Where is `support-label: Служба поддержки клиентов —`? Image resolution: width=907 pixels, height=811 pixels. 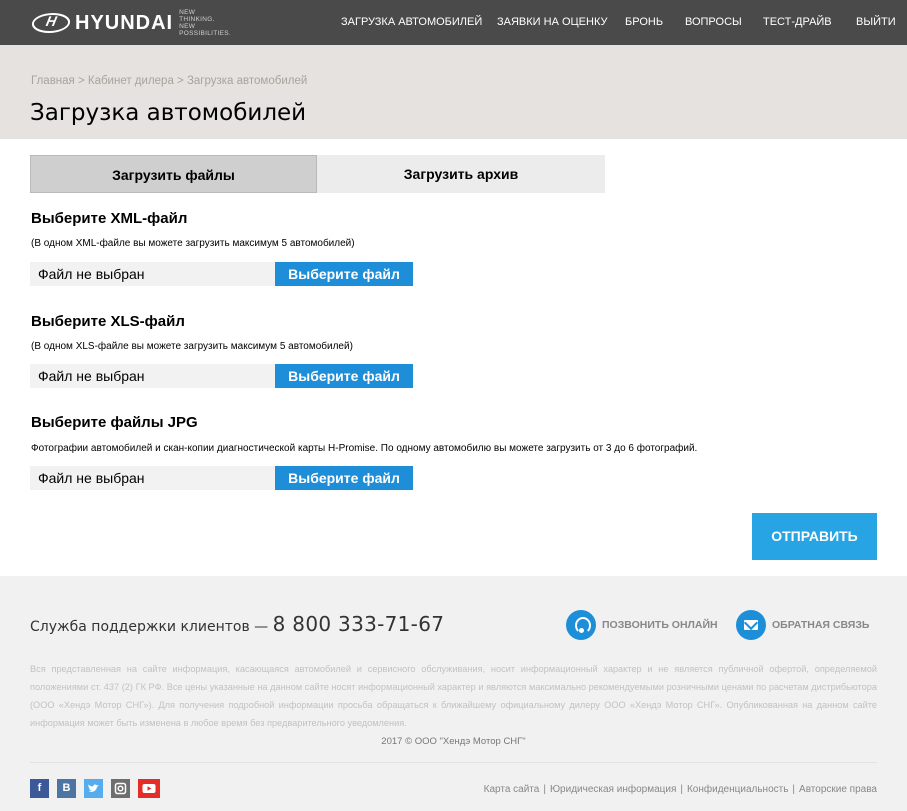 support-label: Служба поддержки клиентов — is located at coordinates (151, 627).